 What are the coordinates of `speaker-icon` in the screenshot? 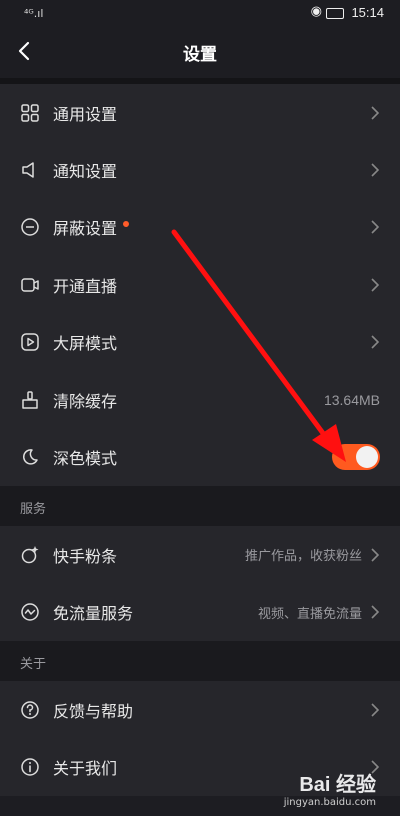 It's located at (28, 170).